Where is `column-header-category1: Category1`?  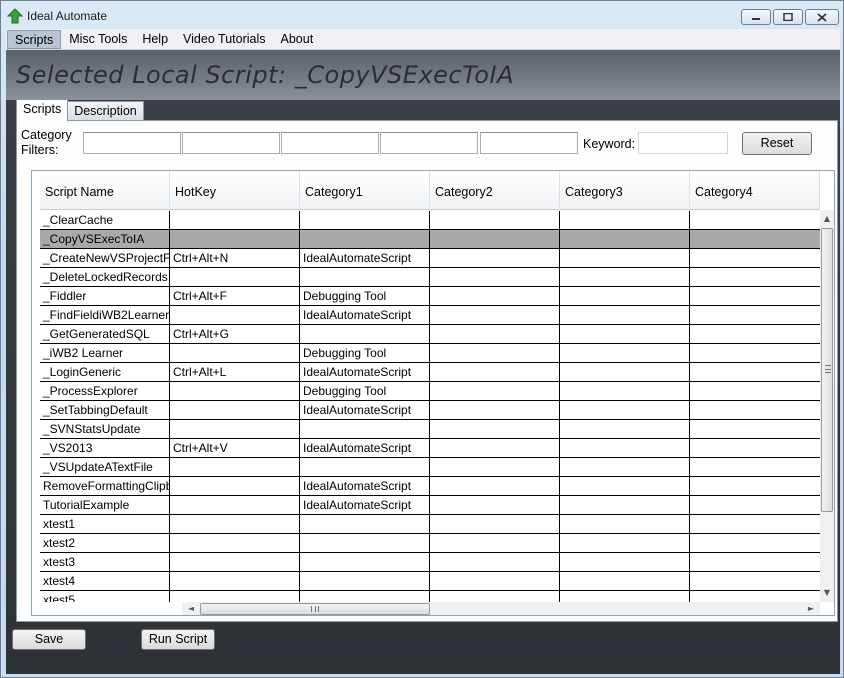
column-header-category1: Category1 is located at coordinates (365, 190).